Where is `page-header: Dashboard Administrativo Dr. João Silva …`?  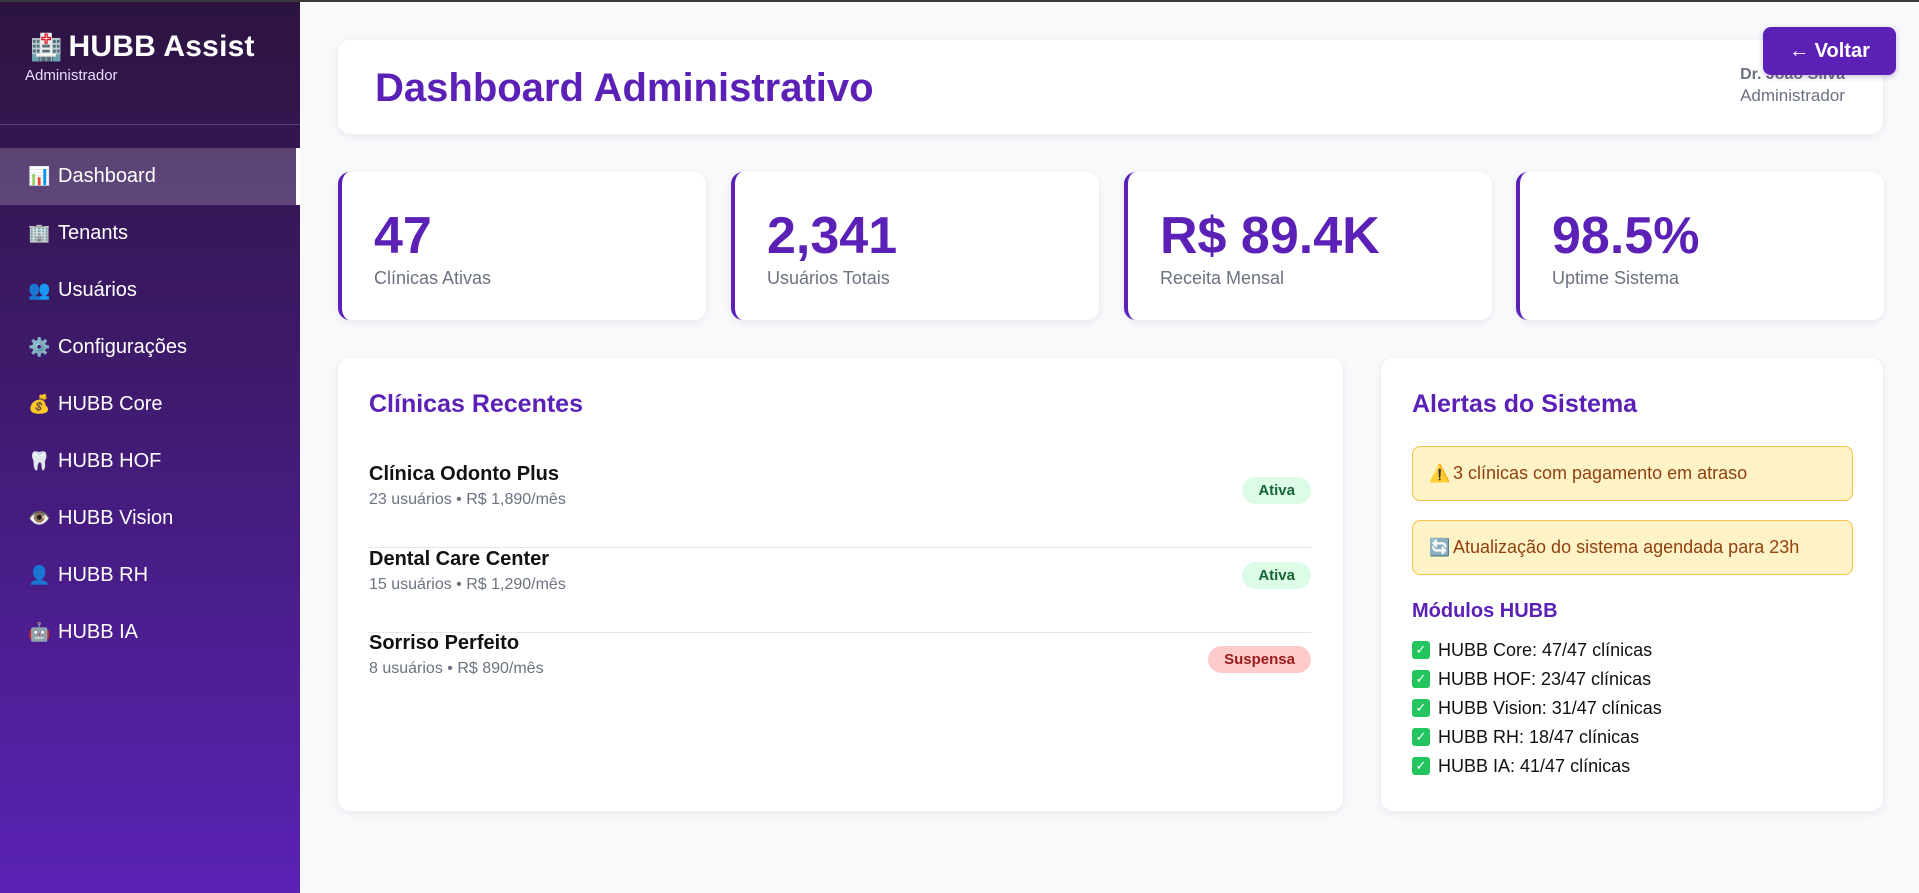
page-header: Dashboard Administrativo Dr. João Silva … is located at coordinates (1110, 87).